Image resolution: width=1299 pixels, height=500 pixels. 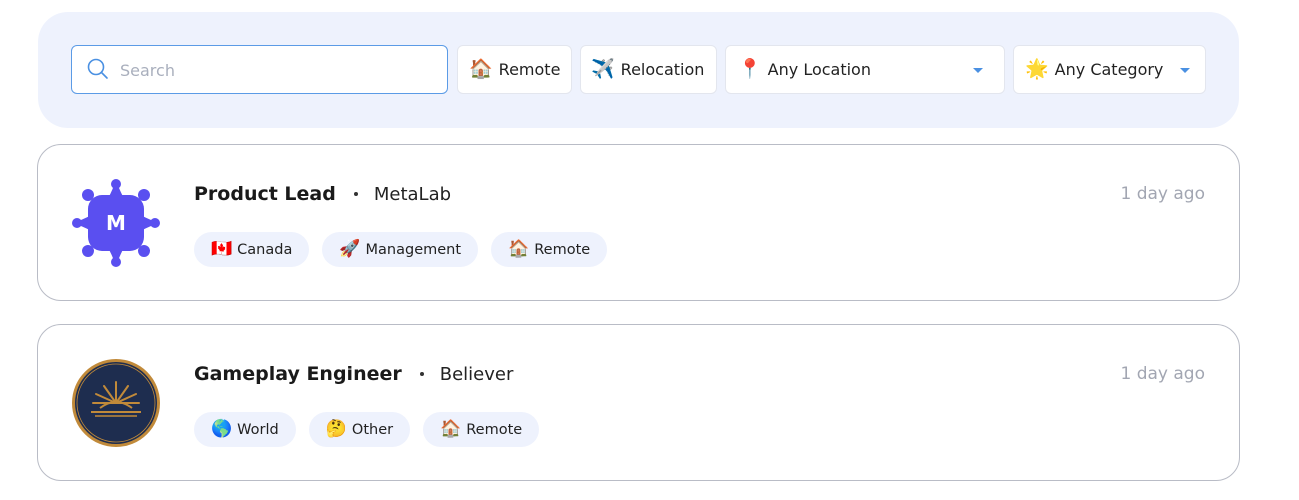 I want to click on search-icon, so click(x=97, y=68).